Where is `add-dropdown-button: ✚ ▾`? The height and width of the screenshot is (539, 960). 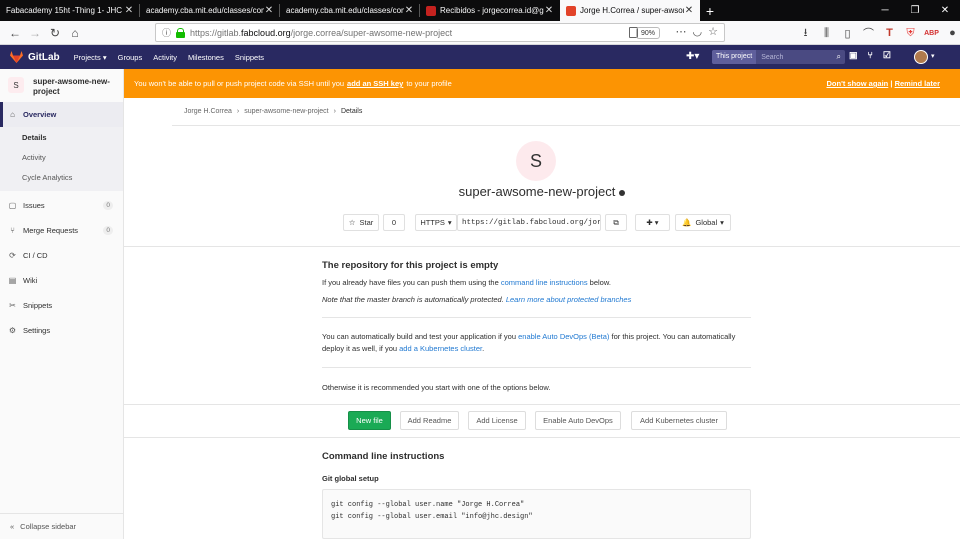
add-dropdown-button: ✚ ▾ is located at coordinates (652, 222).